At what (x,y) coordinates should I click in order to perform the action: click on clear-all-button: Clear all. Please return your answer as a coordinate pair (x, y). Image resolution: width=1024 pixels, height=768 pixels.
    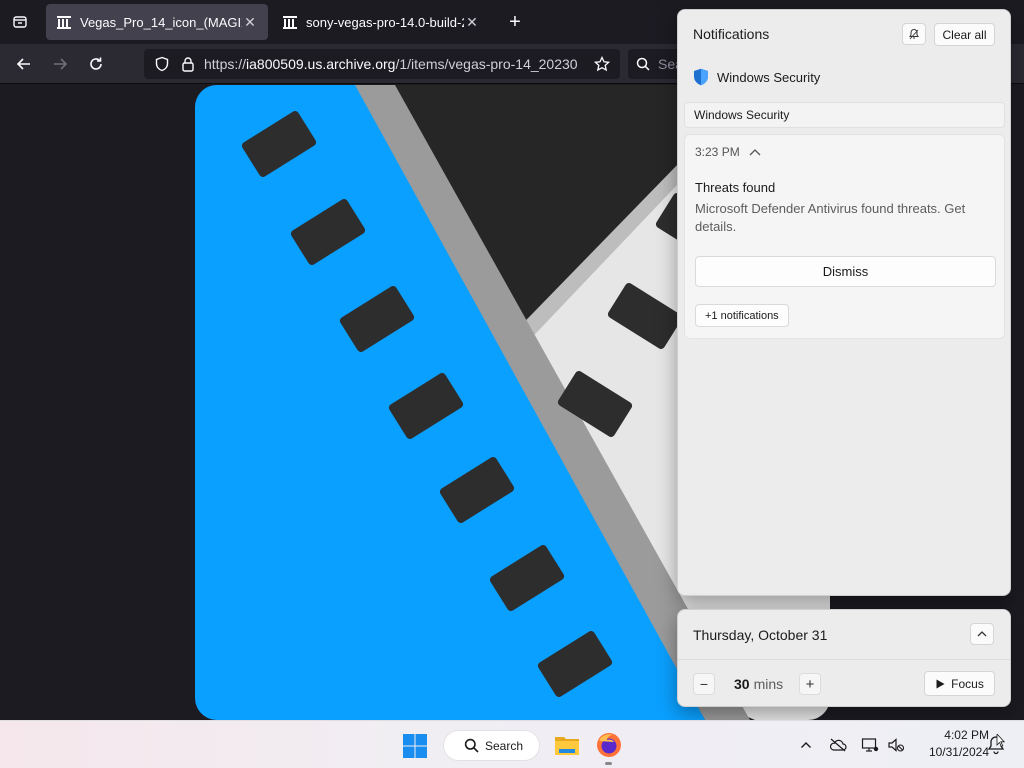
    Looking at the image, I should click on (964, 34).